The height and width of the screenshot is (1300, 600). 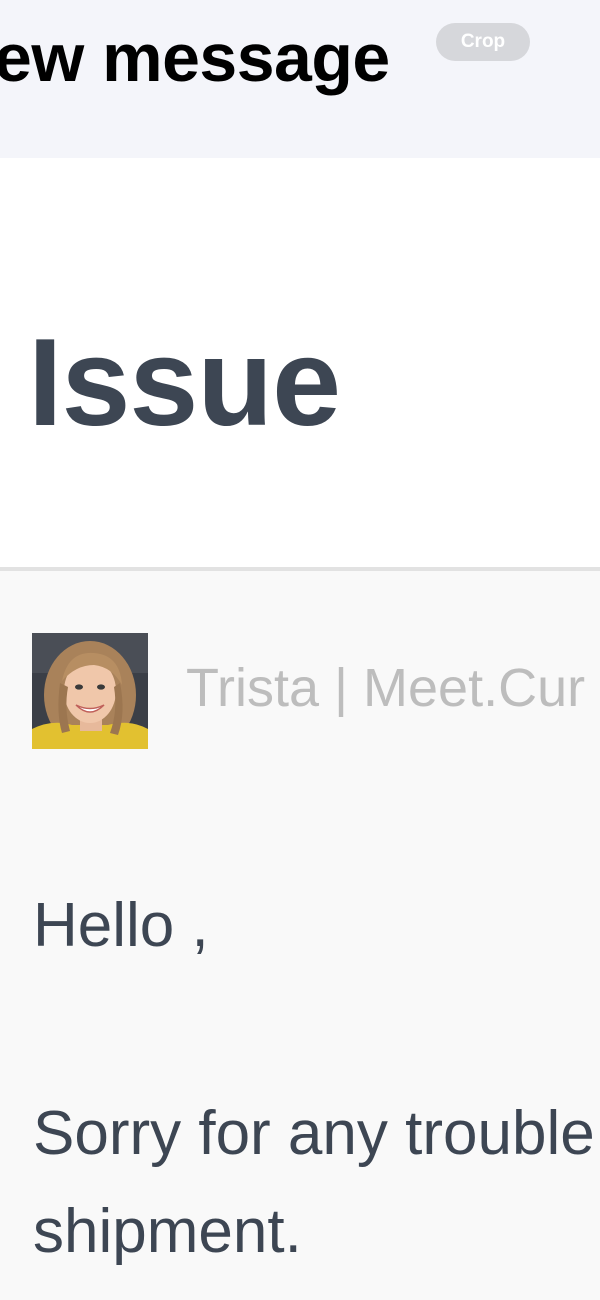 I want to click on body-greeting: Hello ,, so click(x=121, y=925).